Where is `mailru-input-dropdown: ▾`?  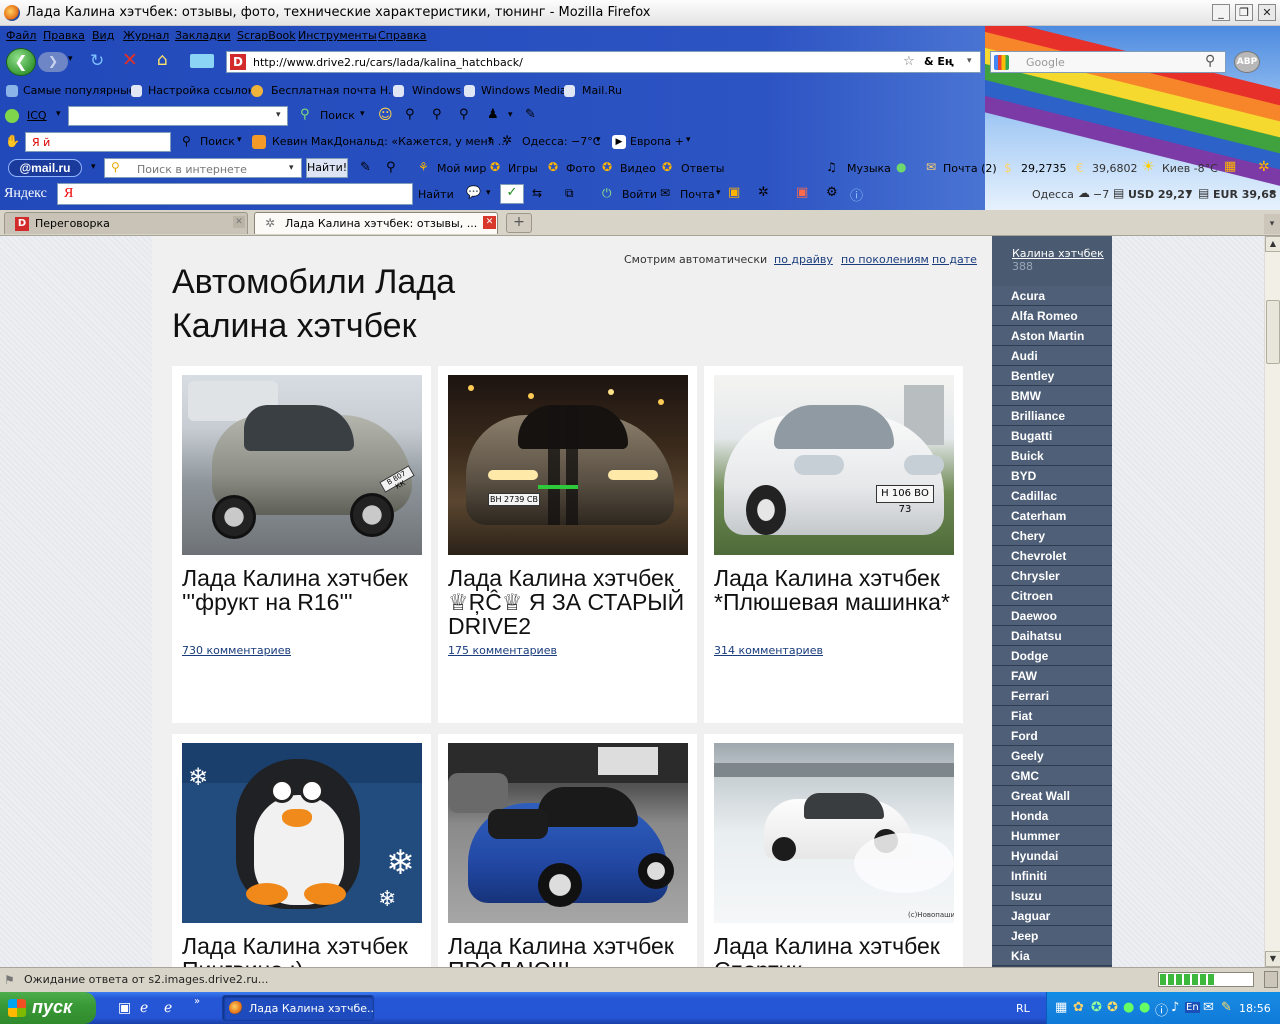 mailru-input-dropdown: ▾ is located at coordinates (291, 168).